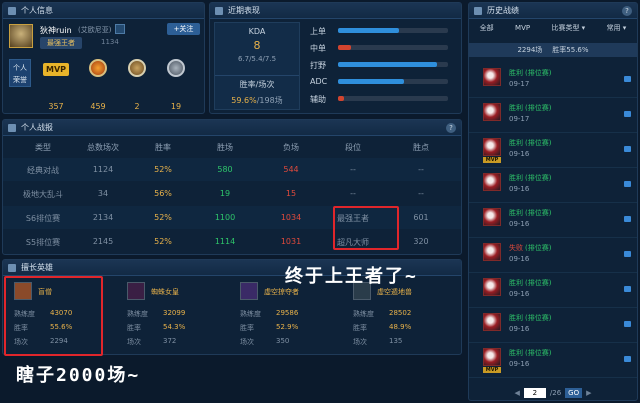  What do you see at coordinates (291, 241) in the screenshot?
I see `cell-lose: 1031` at bounding box center [291, 241].